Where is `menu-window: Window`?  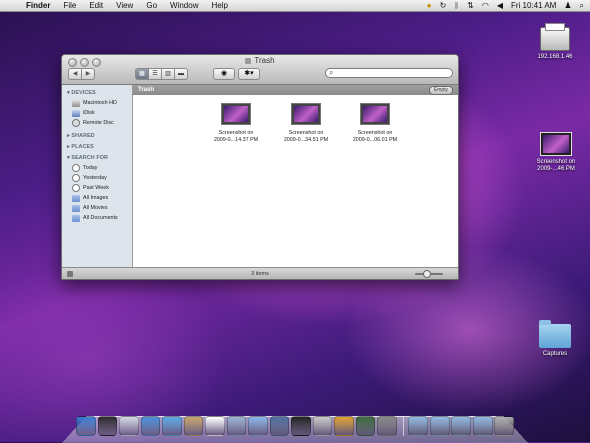 menu-window: Window is located at coordinates (184, 5).